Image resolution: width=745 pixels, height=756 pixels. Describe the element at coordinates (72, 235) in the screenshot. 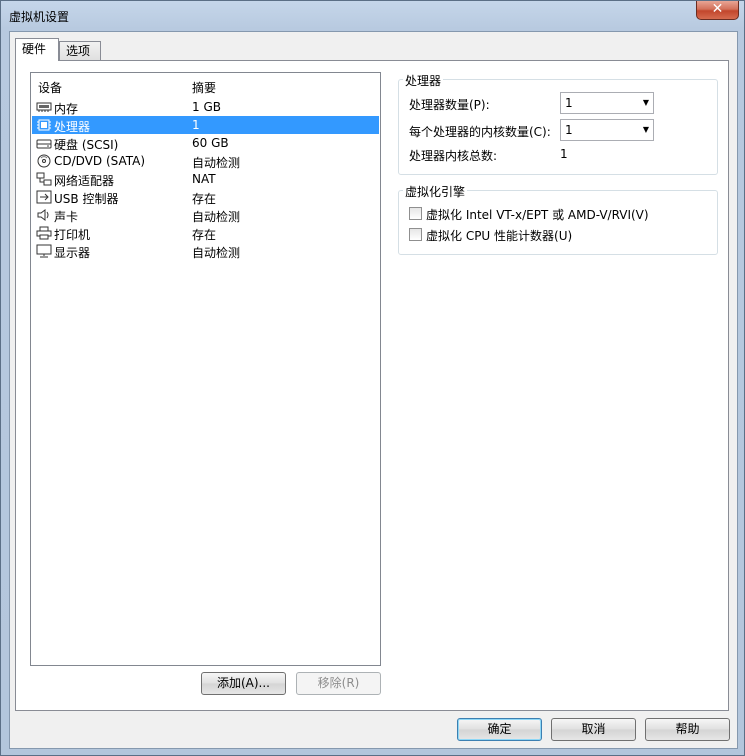

I see `device-name: 打印机` at that location.